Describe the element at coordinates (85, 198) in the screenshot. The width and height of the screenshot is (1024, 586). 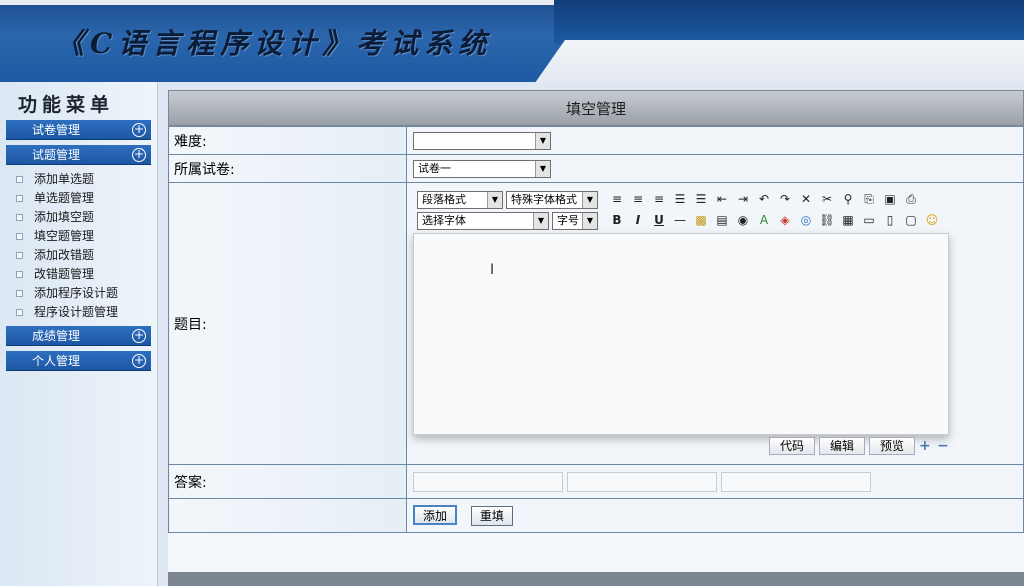
I see `sidebar-item-single-choice-management: 单选题管理` at that location.